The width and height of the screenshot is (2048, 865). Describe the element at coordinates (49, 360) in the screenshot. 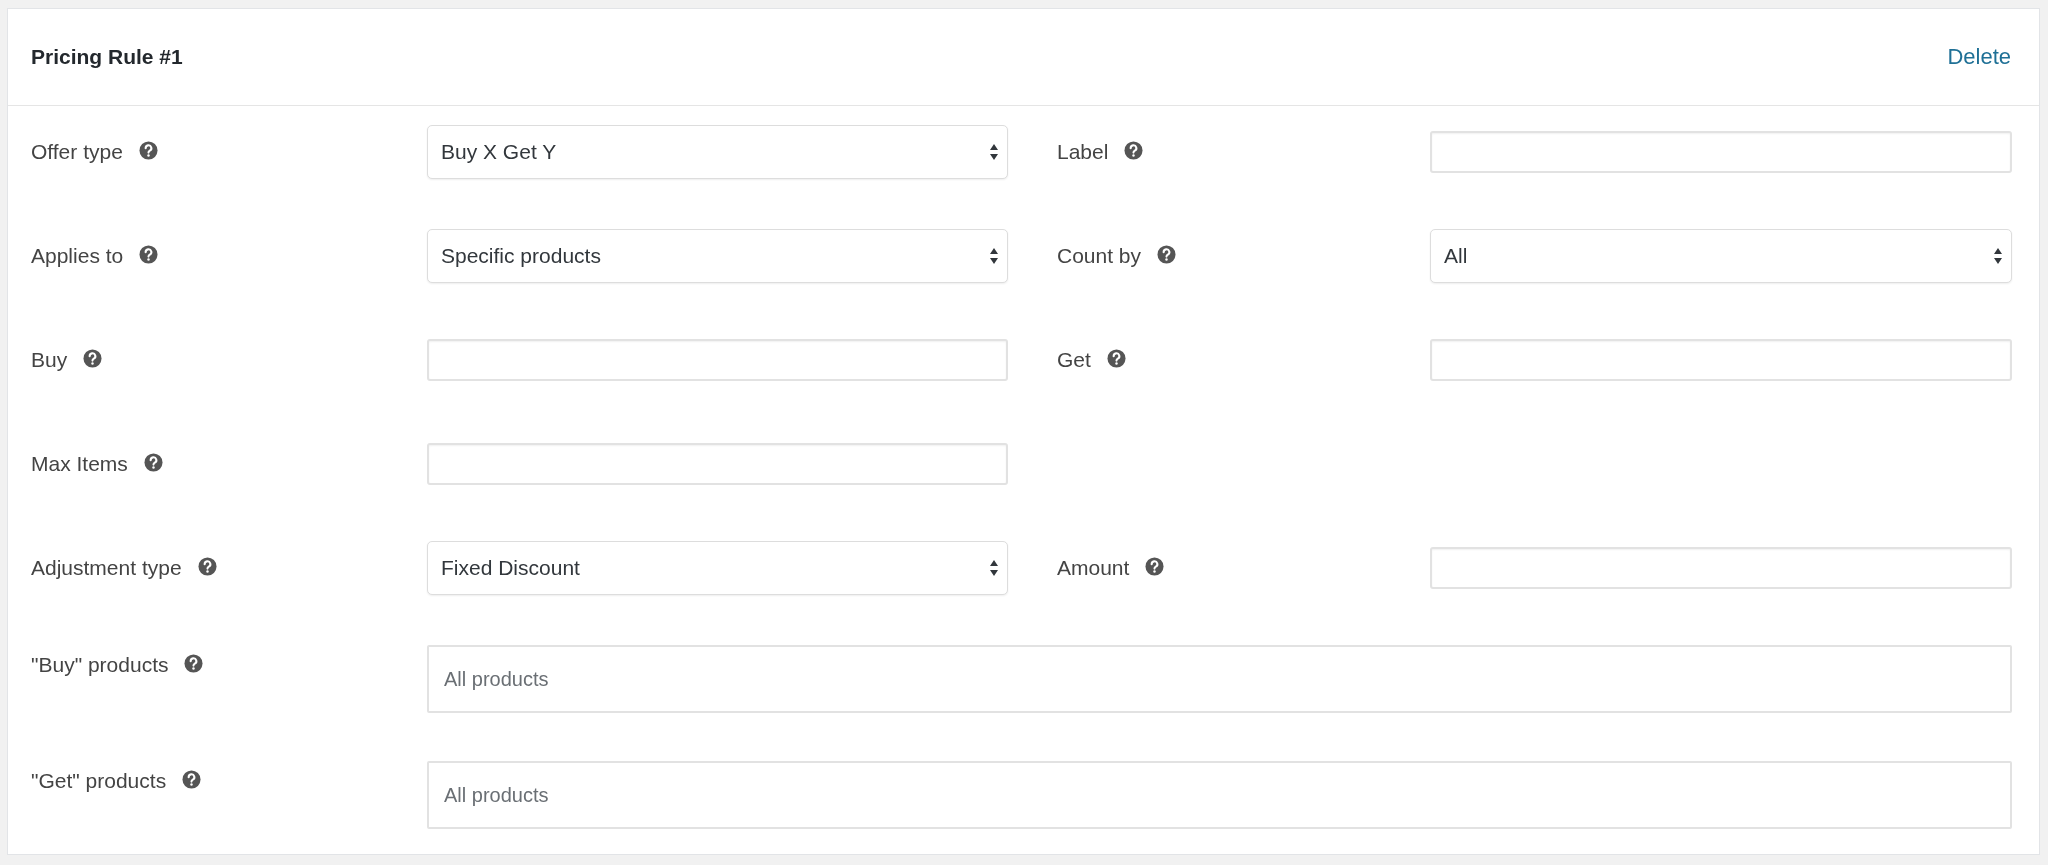

I see `field-label: Buy` at that location.